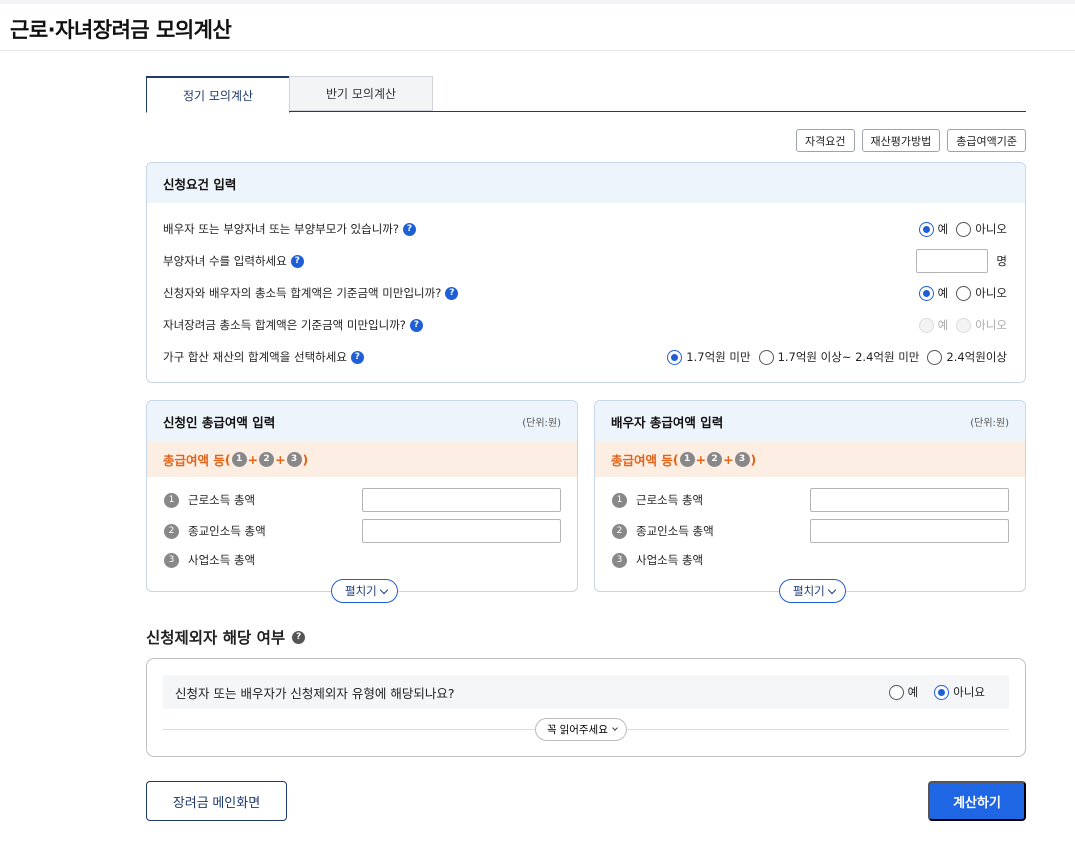 This screenshot has height=842, width=1075. I want to click on spouse-title: 배우자 총급여액 입력, so click(667, 422).